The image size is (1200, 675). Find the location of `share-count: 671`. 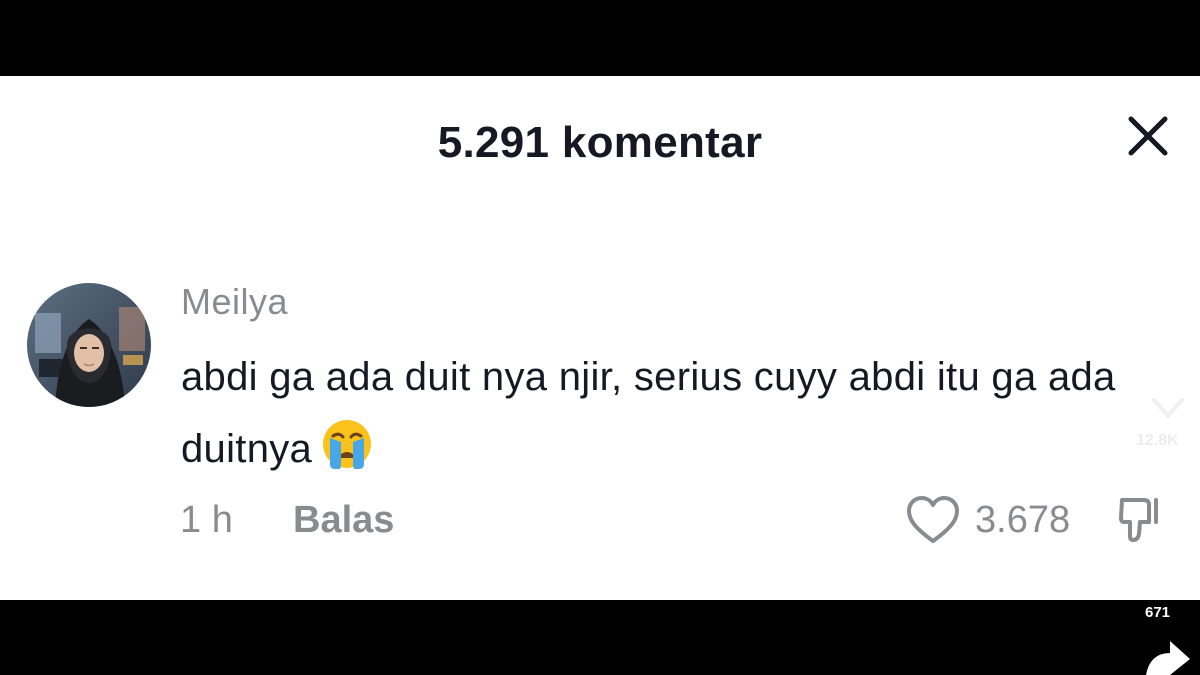

share-count: 671 is located at coordinates (1158, 612).